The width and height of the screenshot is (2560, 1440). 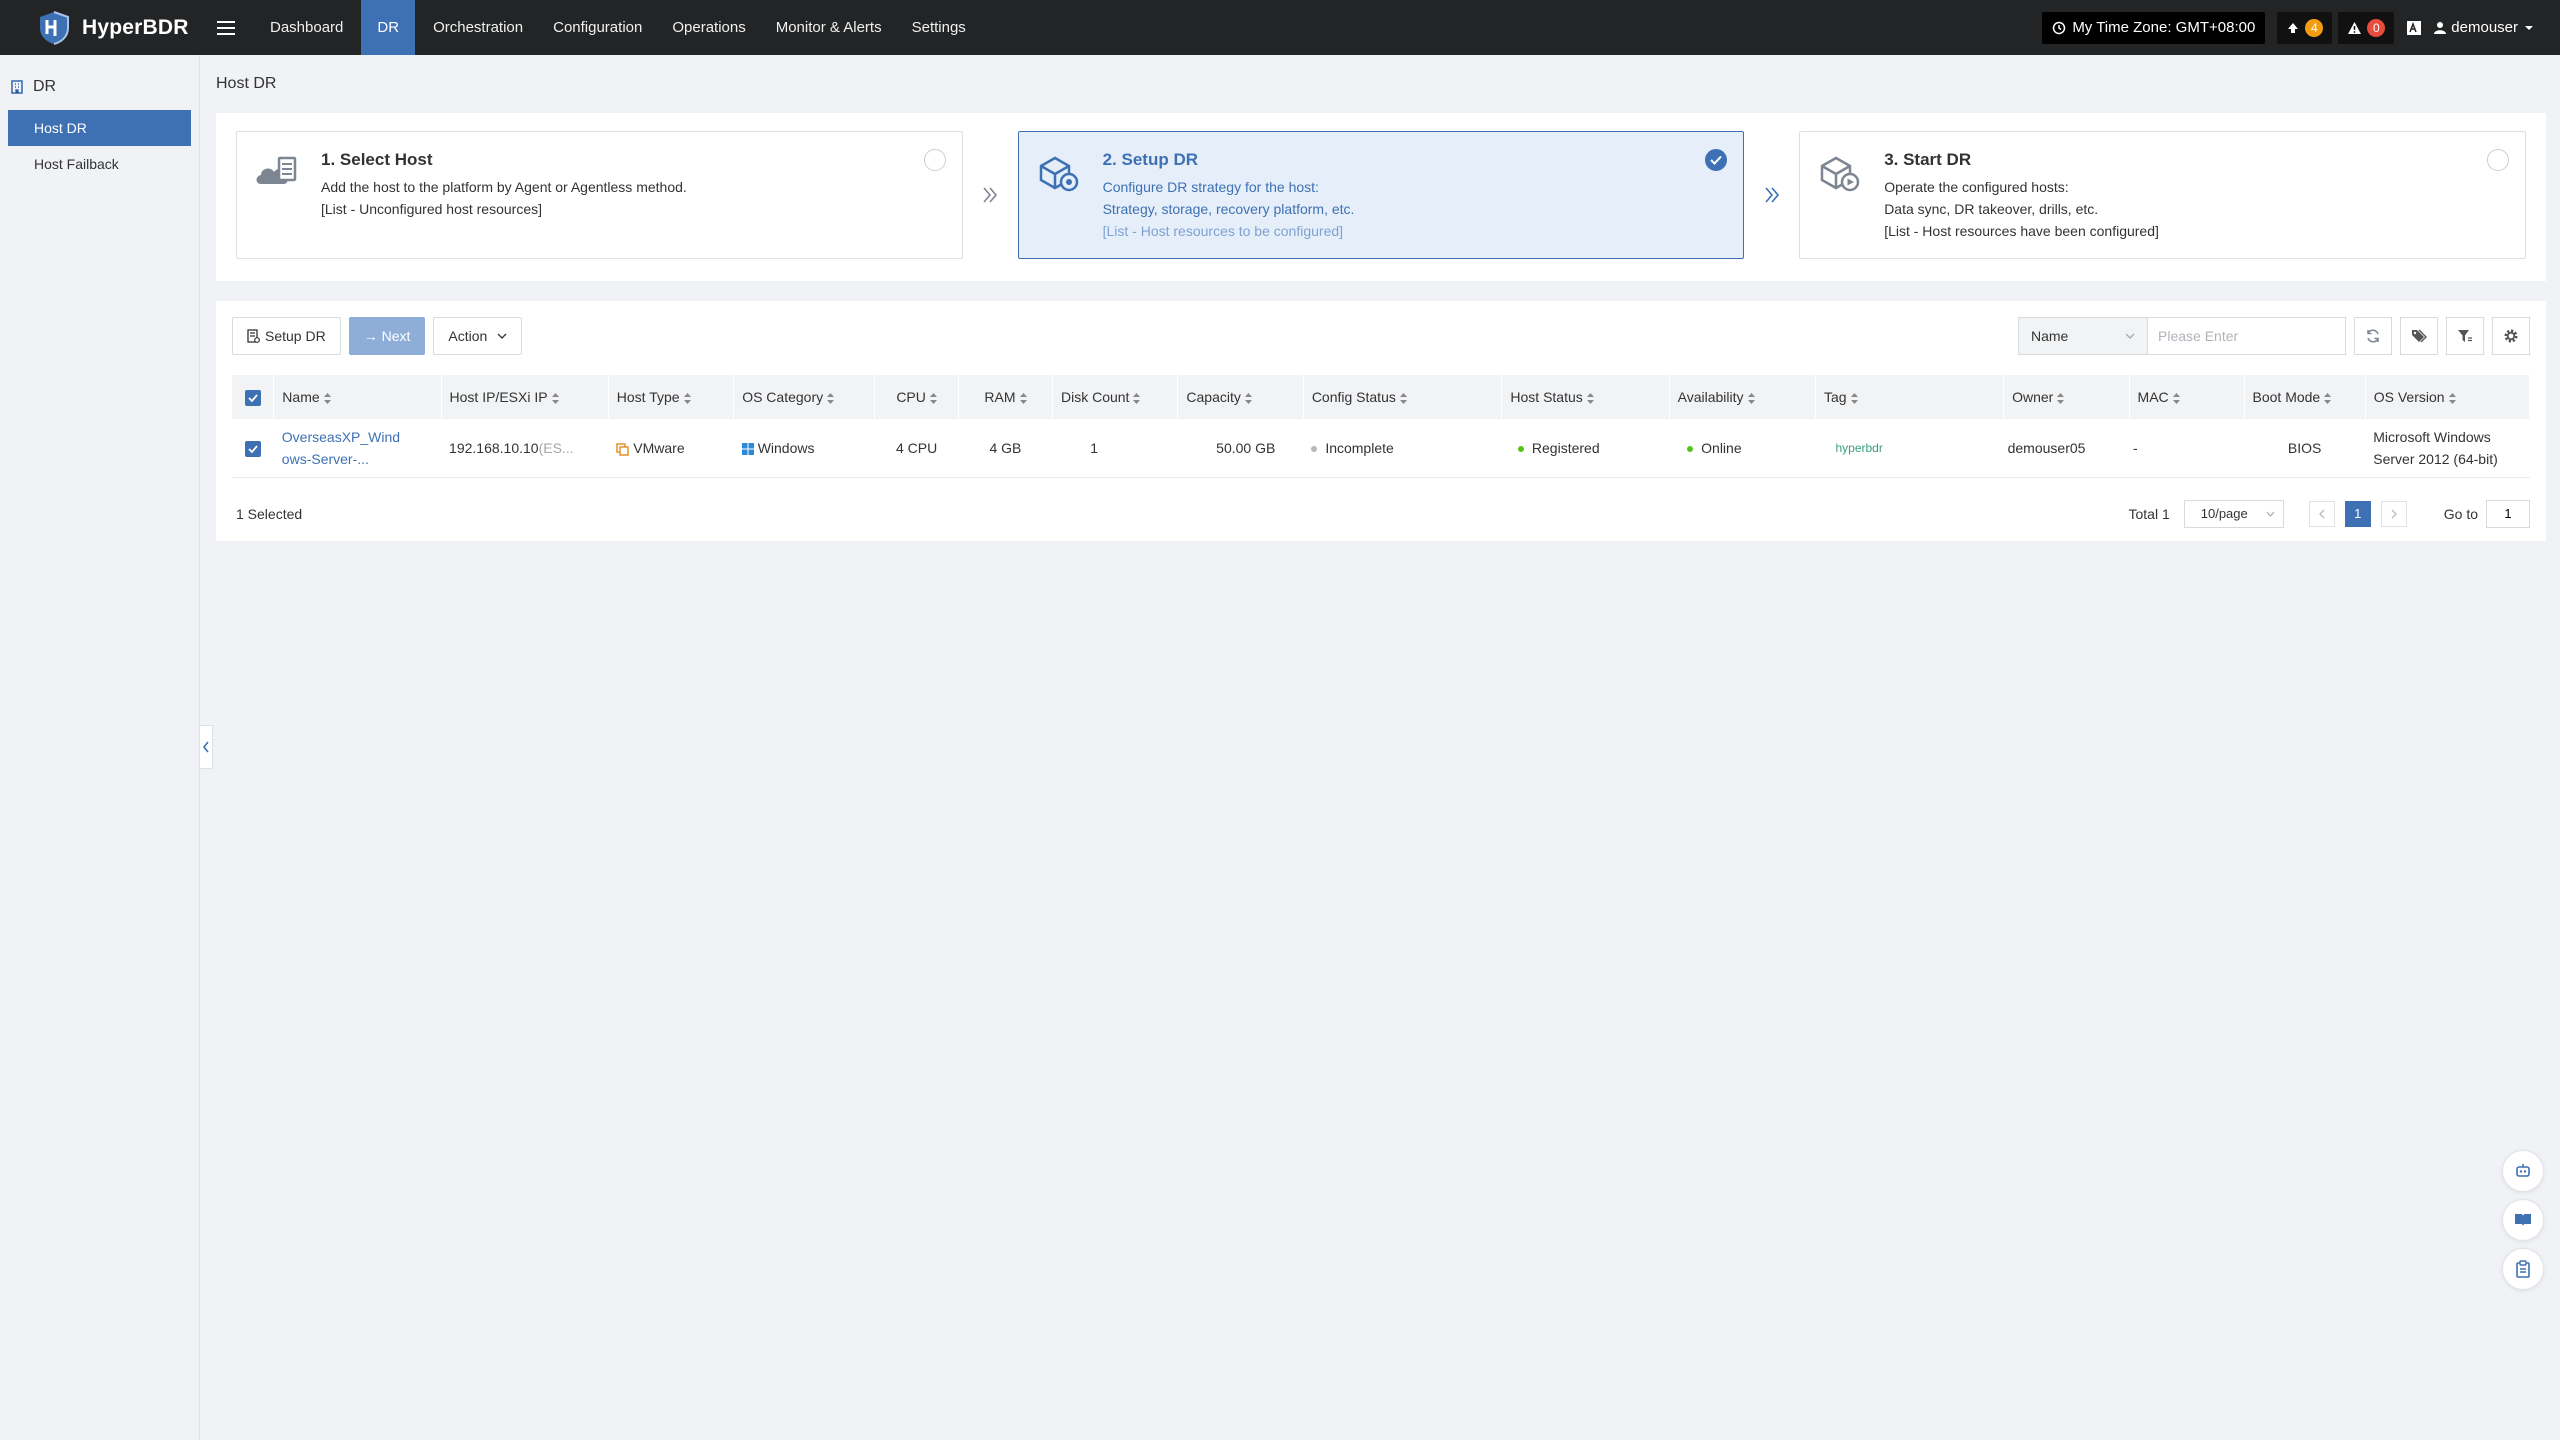 I want to click on nav-dashboard: Dashboard, so click(x=306, y=27).